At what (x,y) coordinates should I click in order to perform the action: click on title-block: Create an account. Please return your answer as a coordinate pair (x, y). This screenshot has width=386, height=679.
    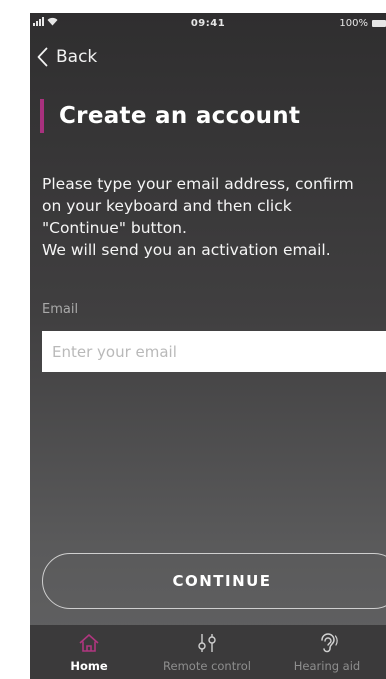
    Looking at the image, I should click on (170, 116).